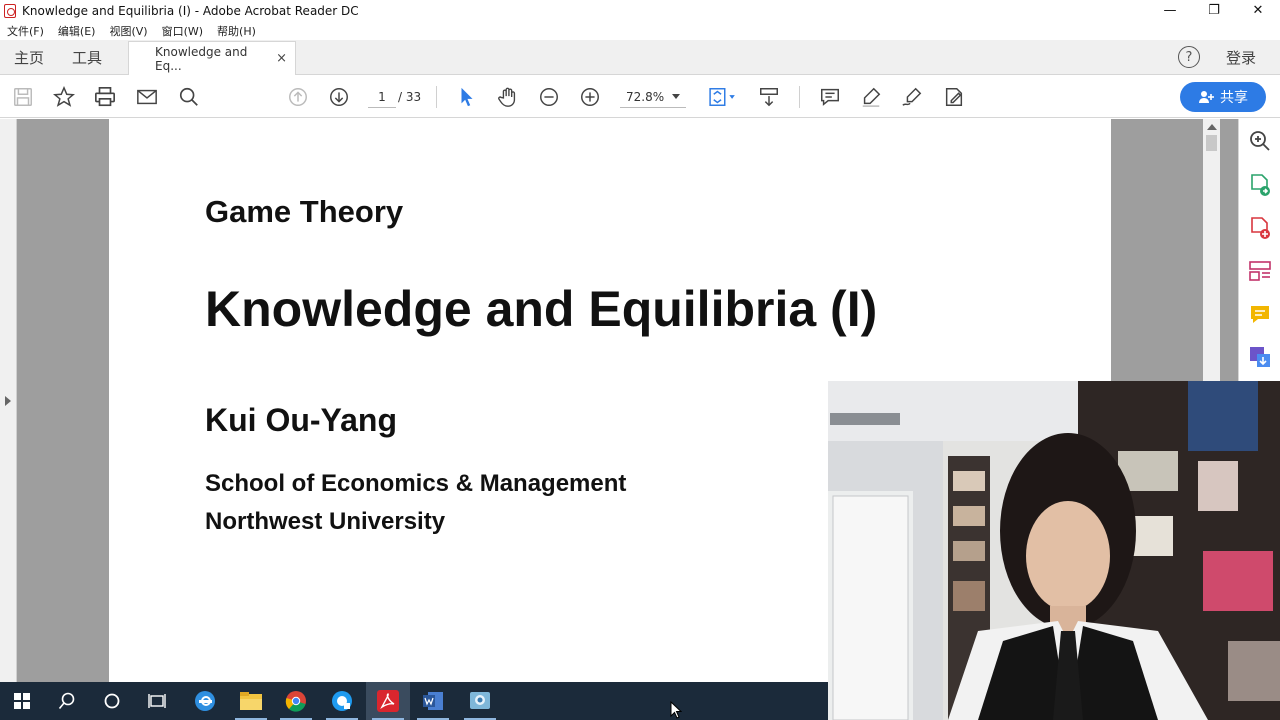 The image size is (1280, 720). What do you see at coordinates (301, 420) in the screenshot?
I see `author-name: Kui Ou-Yang` at bounding box center [301, 420].